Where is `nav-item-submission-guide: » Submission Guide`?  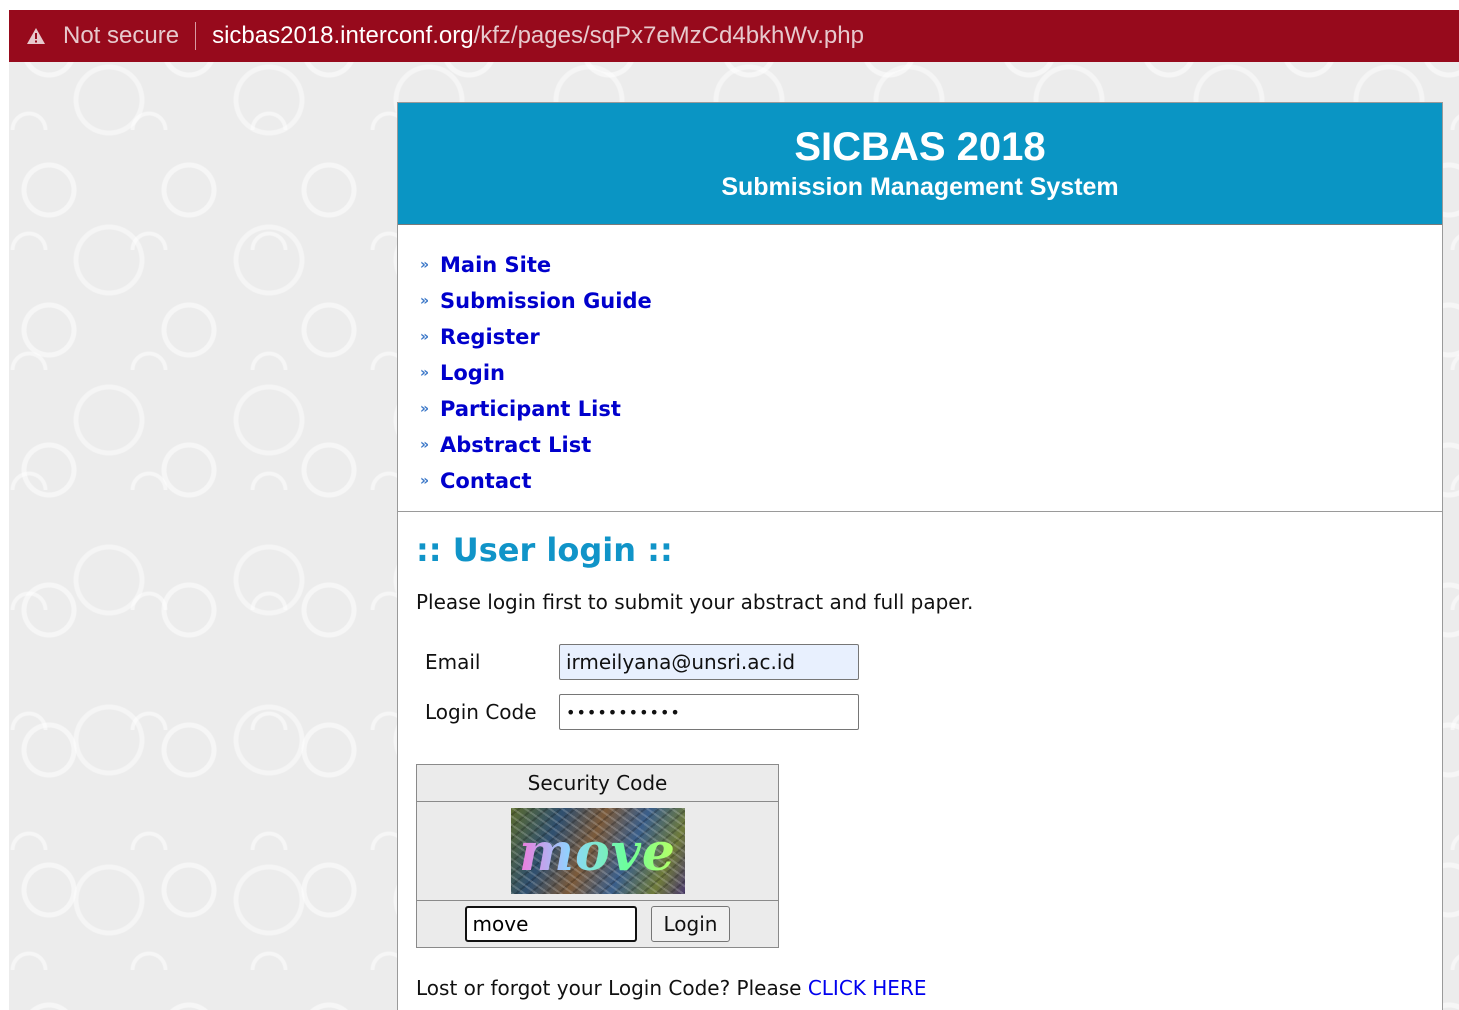
nav-item-submission-guide: » Submission Guide is located at coordinates (931, 301).